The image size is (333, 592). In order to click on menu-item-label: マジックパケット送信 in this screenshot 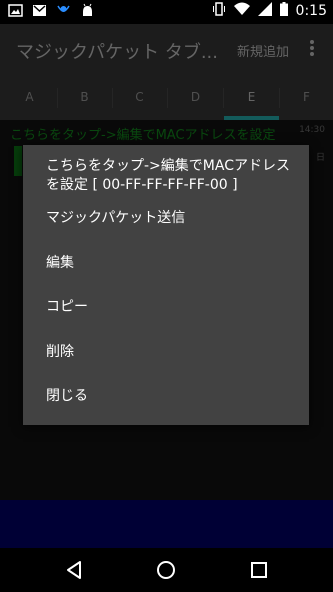, I will do `click(116, 218)`.